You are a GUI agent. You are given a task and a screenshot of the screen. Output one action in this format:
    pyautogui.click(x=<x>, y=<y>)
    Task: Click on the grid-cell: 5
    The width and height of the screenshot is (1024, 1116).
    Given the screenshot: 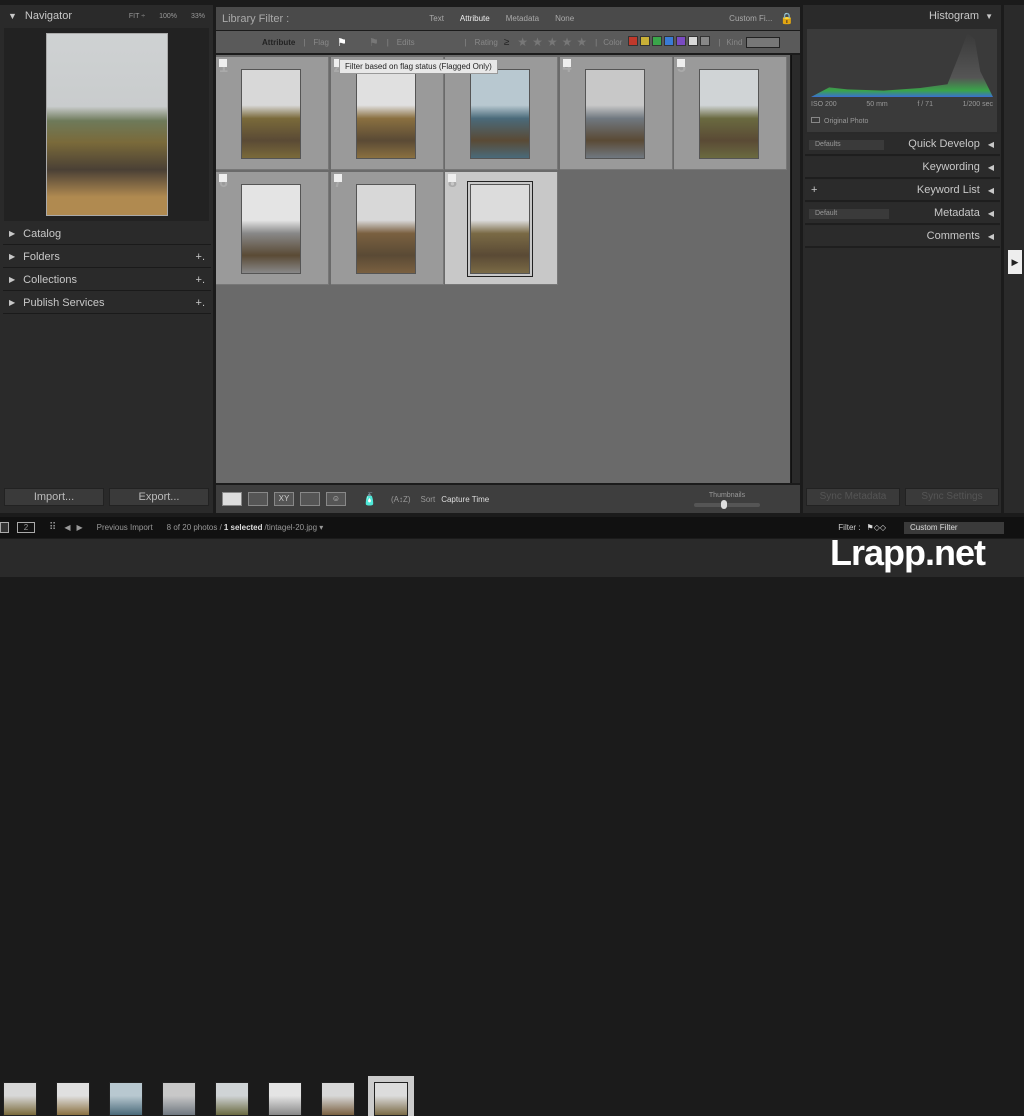 What is the action you would take?
    pyautogui.click(x=730, y=113)
    